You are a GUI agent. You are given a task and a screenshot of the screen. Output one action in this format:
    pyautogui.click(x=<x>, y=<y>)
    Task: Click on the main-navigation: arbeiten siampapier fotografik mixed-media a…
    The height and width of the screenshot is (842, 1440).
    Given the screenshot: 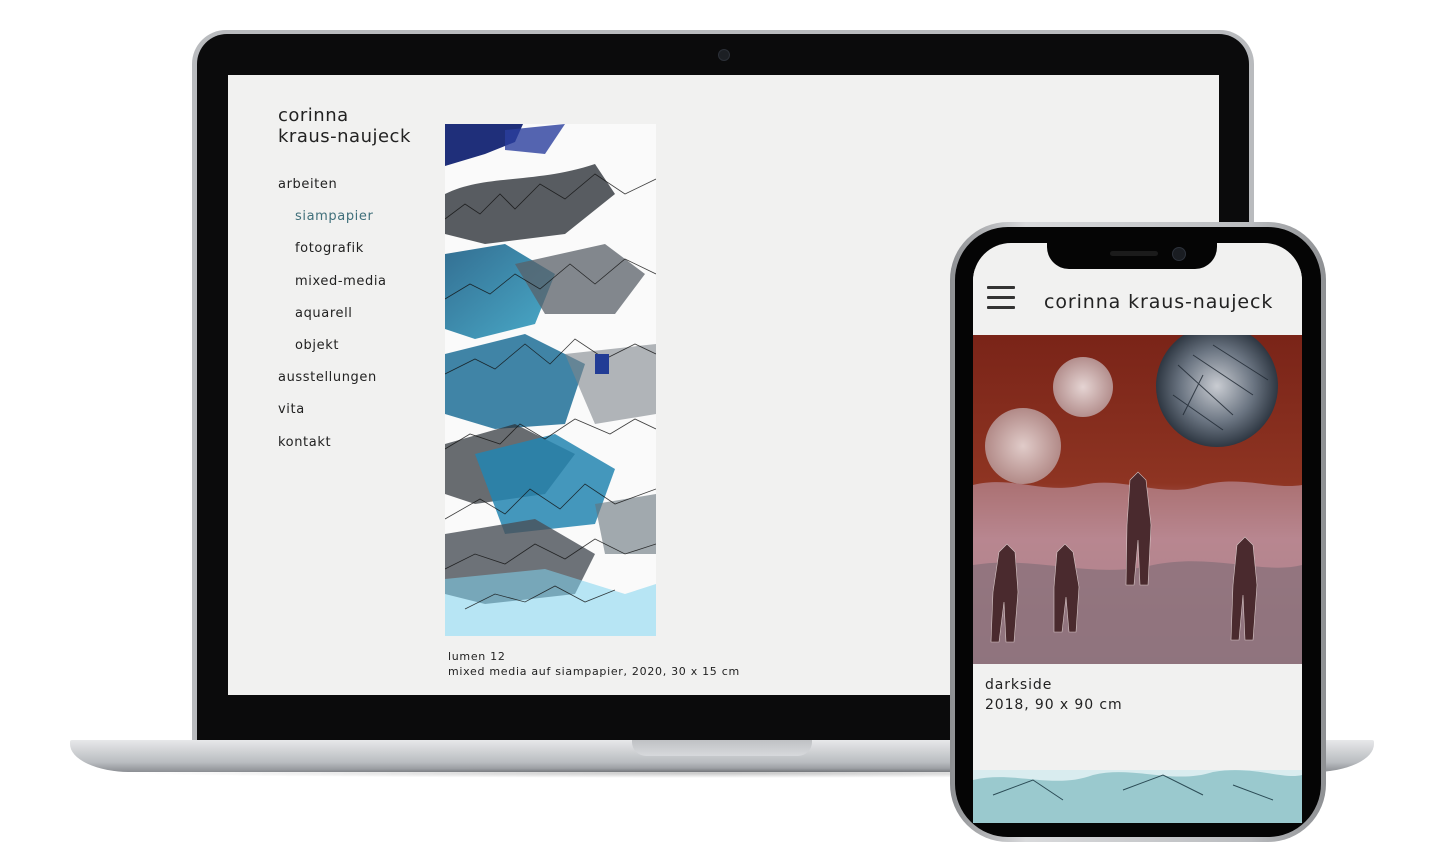 What is the action you would take?
    pyautogui.click(x=332, y=322)
    